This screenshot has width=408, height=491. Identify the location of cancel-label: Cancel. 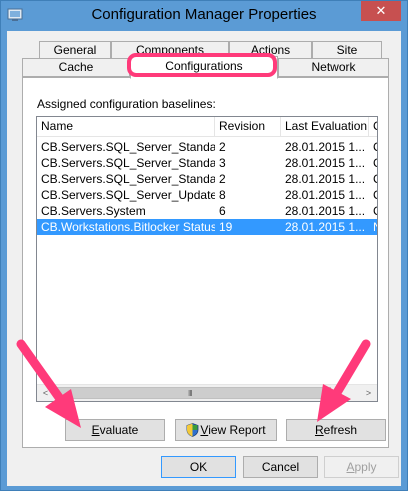
(280, 467).